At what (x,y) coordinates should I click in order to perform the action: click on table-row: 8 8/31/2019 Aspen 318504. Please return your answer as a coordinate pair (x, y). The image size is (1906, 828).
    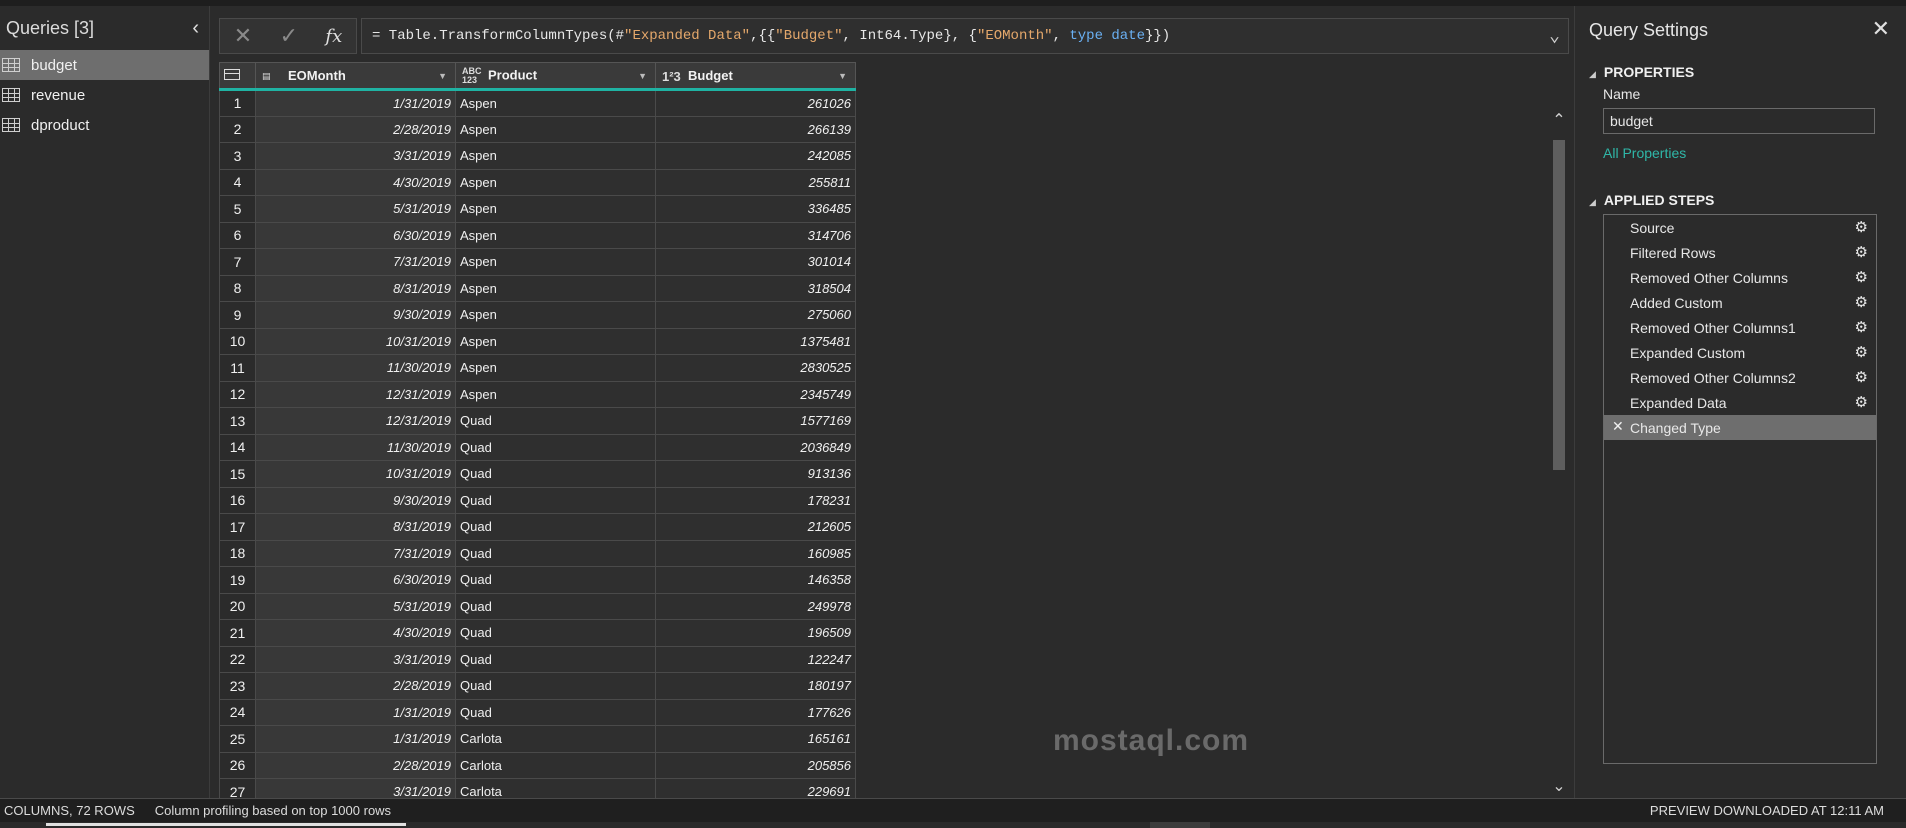
    Looking at the image, I should click on (537, 288).